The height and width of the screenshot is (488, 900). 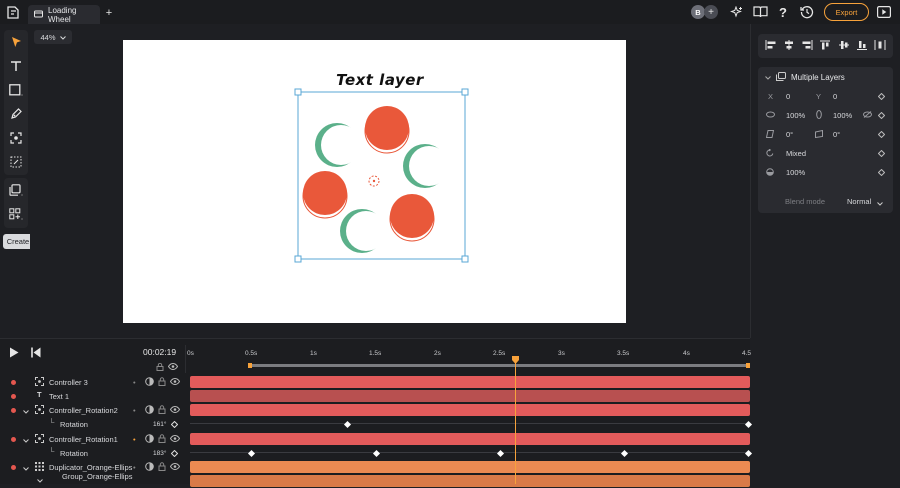 What do you see at coordinates (807, 12) in the screenshot?
I see `history-icon` at bounding box center [807, 12].